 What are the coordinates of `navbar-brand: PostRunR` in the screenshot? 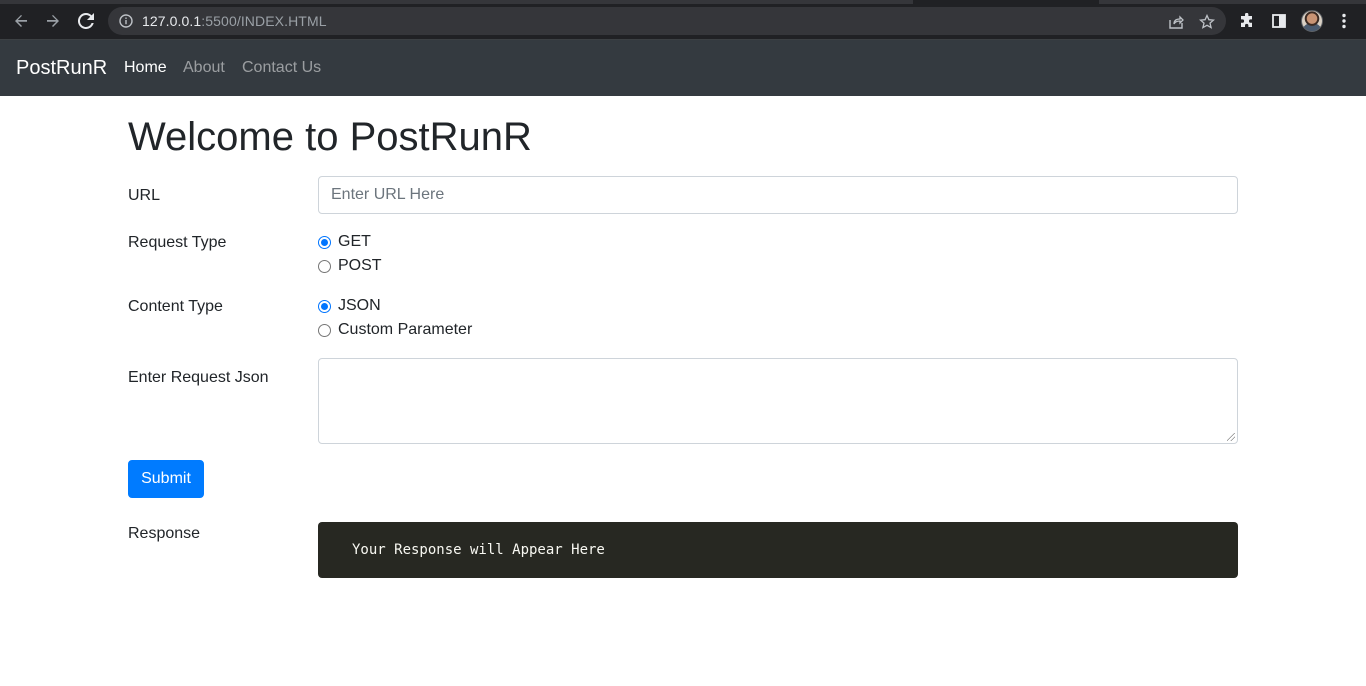 It's located at (61, 68).